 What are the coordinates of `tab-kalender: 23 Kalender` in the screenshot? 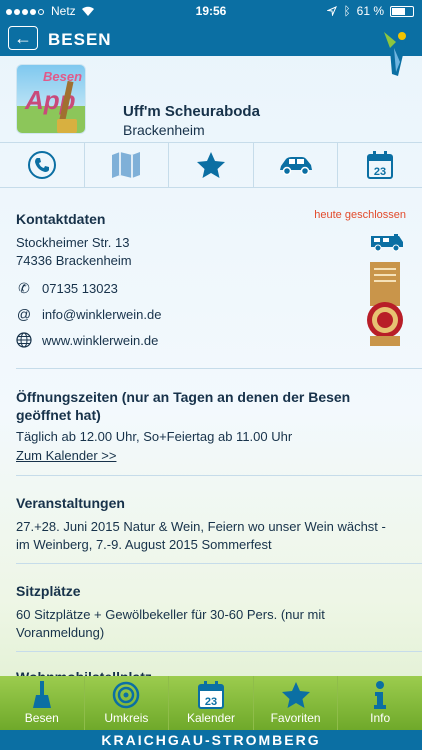 It's located at (211, 703).